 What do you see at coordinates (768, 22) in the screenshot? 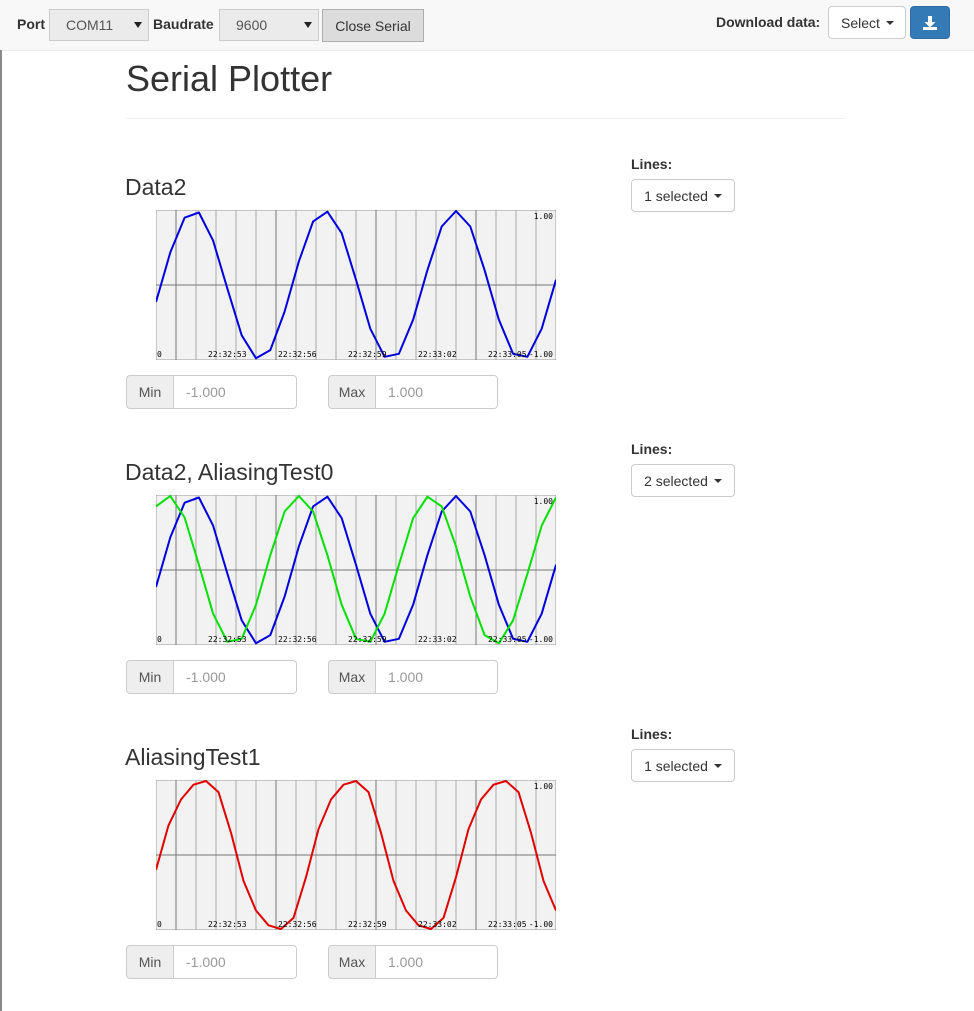
I see `download-data-label: Download data:` at bounding box center [768, 22].